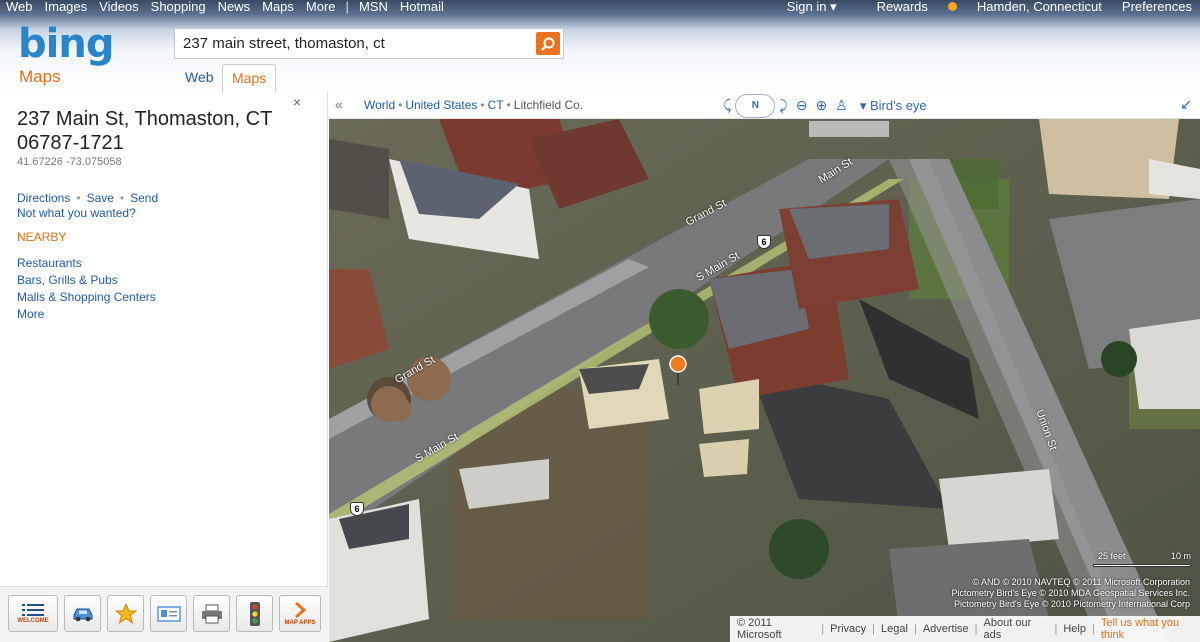 The width and height of the screenshot is (1200, 642). What do you see at coordinates (19, 8) in the screenshot?
I see `nav-web: Web` at bounding box center [19, 8].